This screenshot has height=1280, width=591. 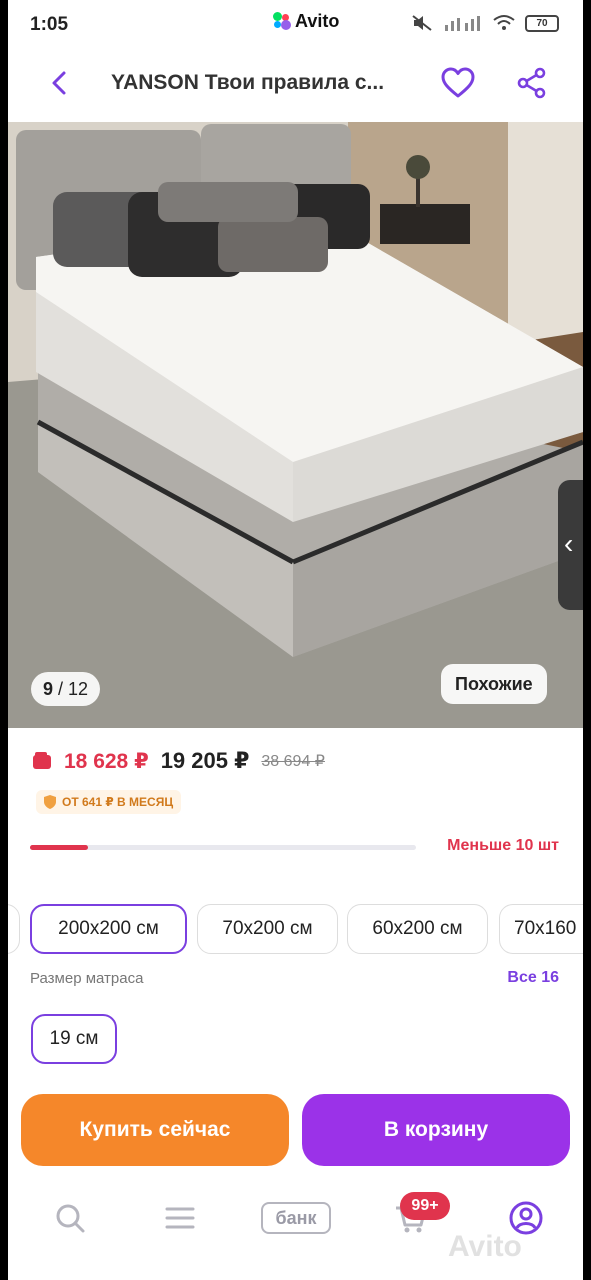 What do you see at coordinates (503, 845) in the screenshot?
I see `stock-label: Меньше 10 шт` at bounding box center [503, 845].